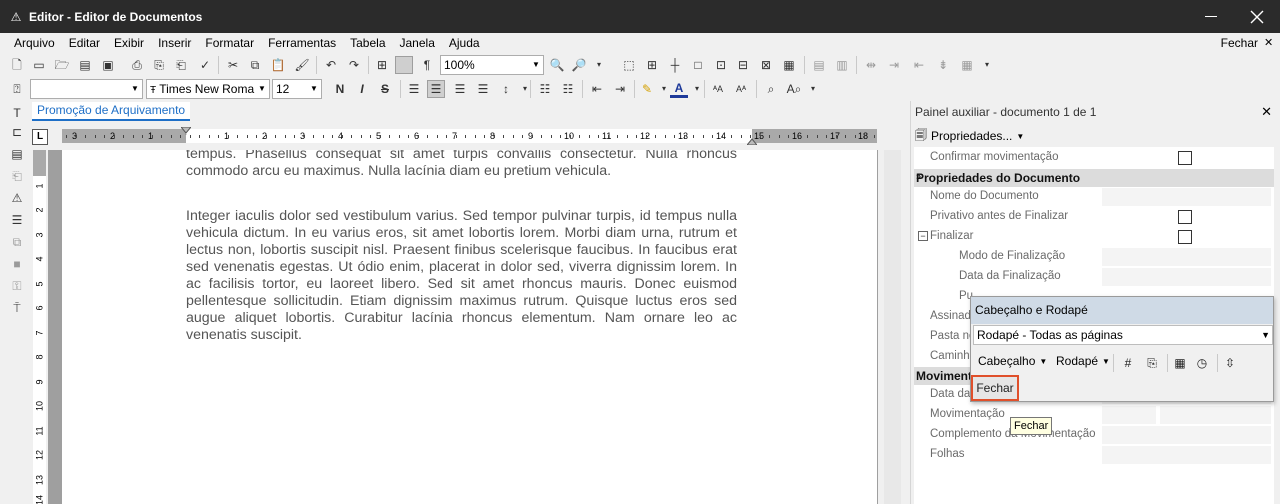 Image resolution: width=1280 pixels, height=504 pixels. What do you see at coordinates (1083, 361) in the screenshot?
I see `footer-dropdown: Rodapé ▼` at bounding box center [1083, 361].